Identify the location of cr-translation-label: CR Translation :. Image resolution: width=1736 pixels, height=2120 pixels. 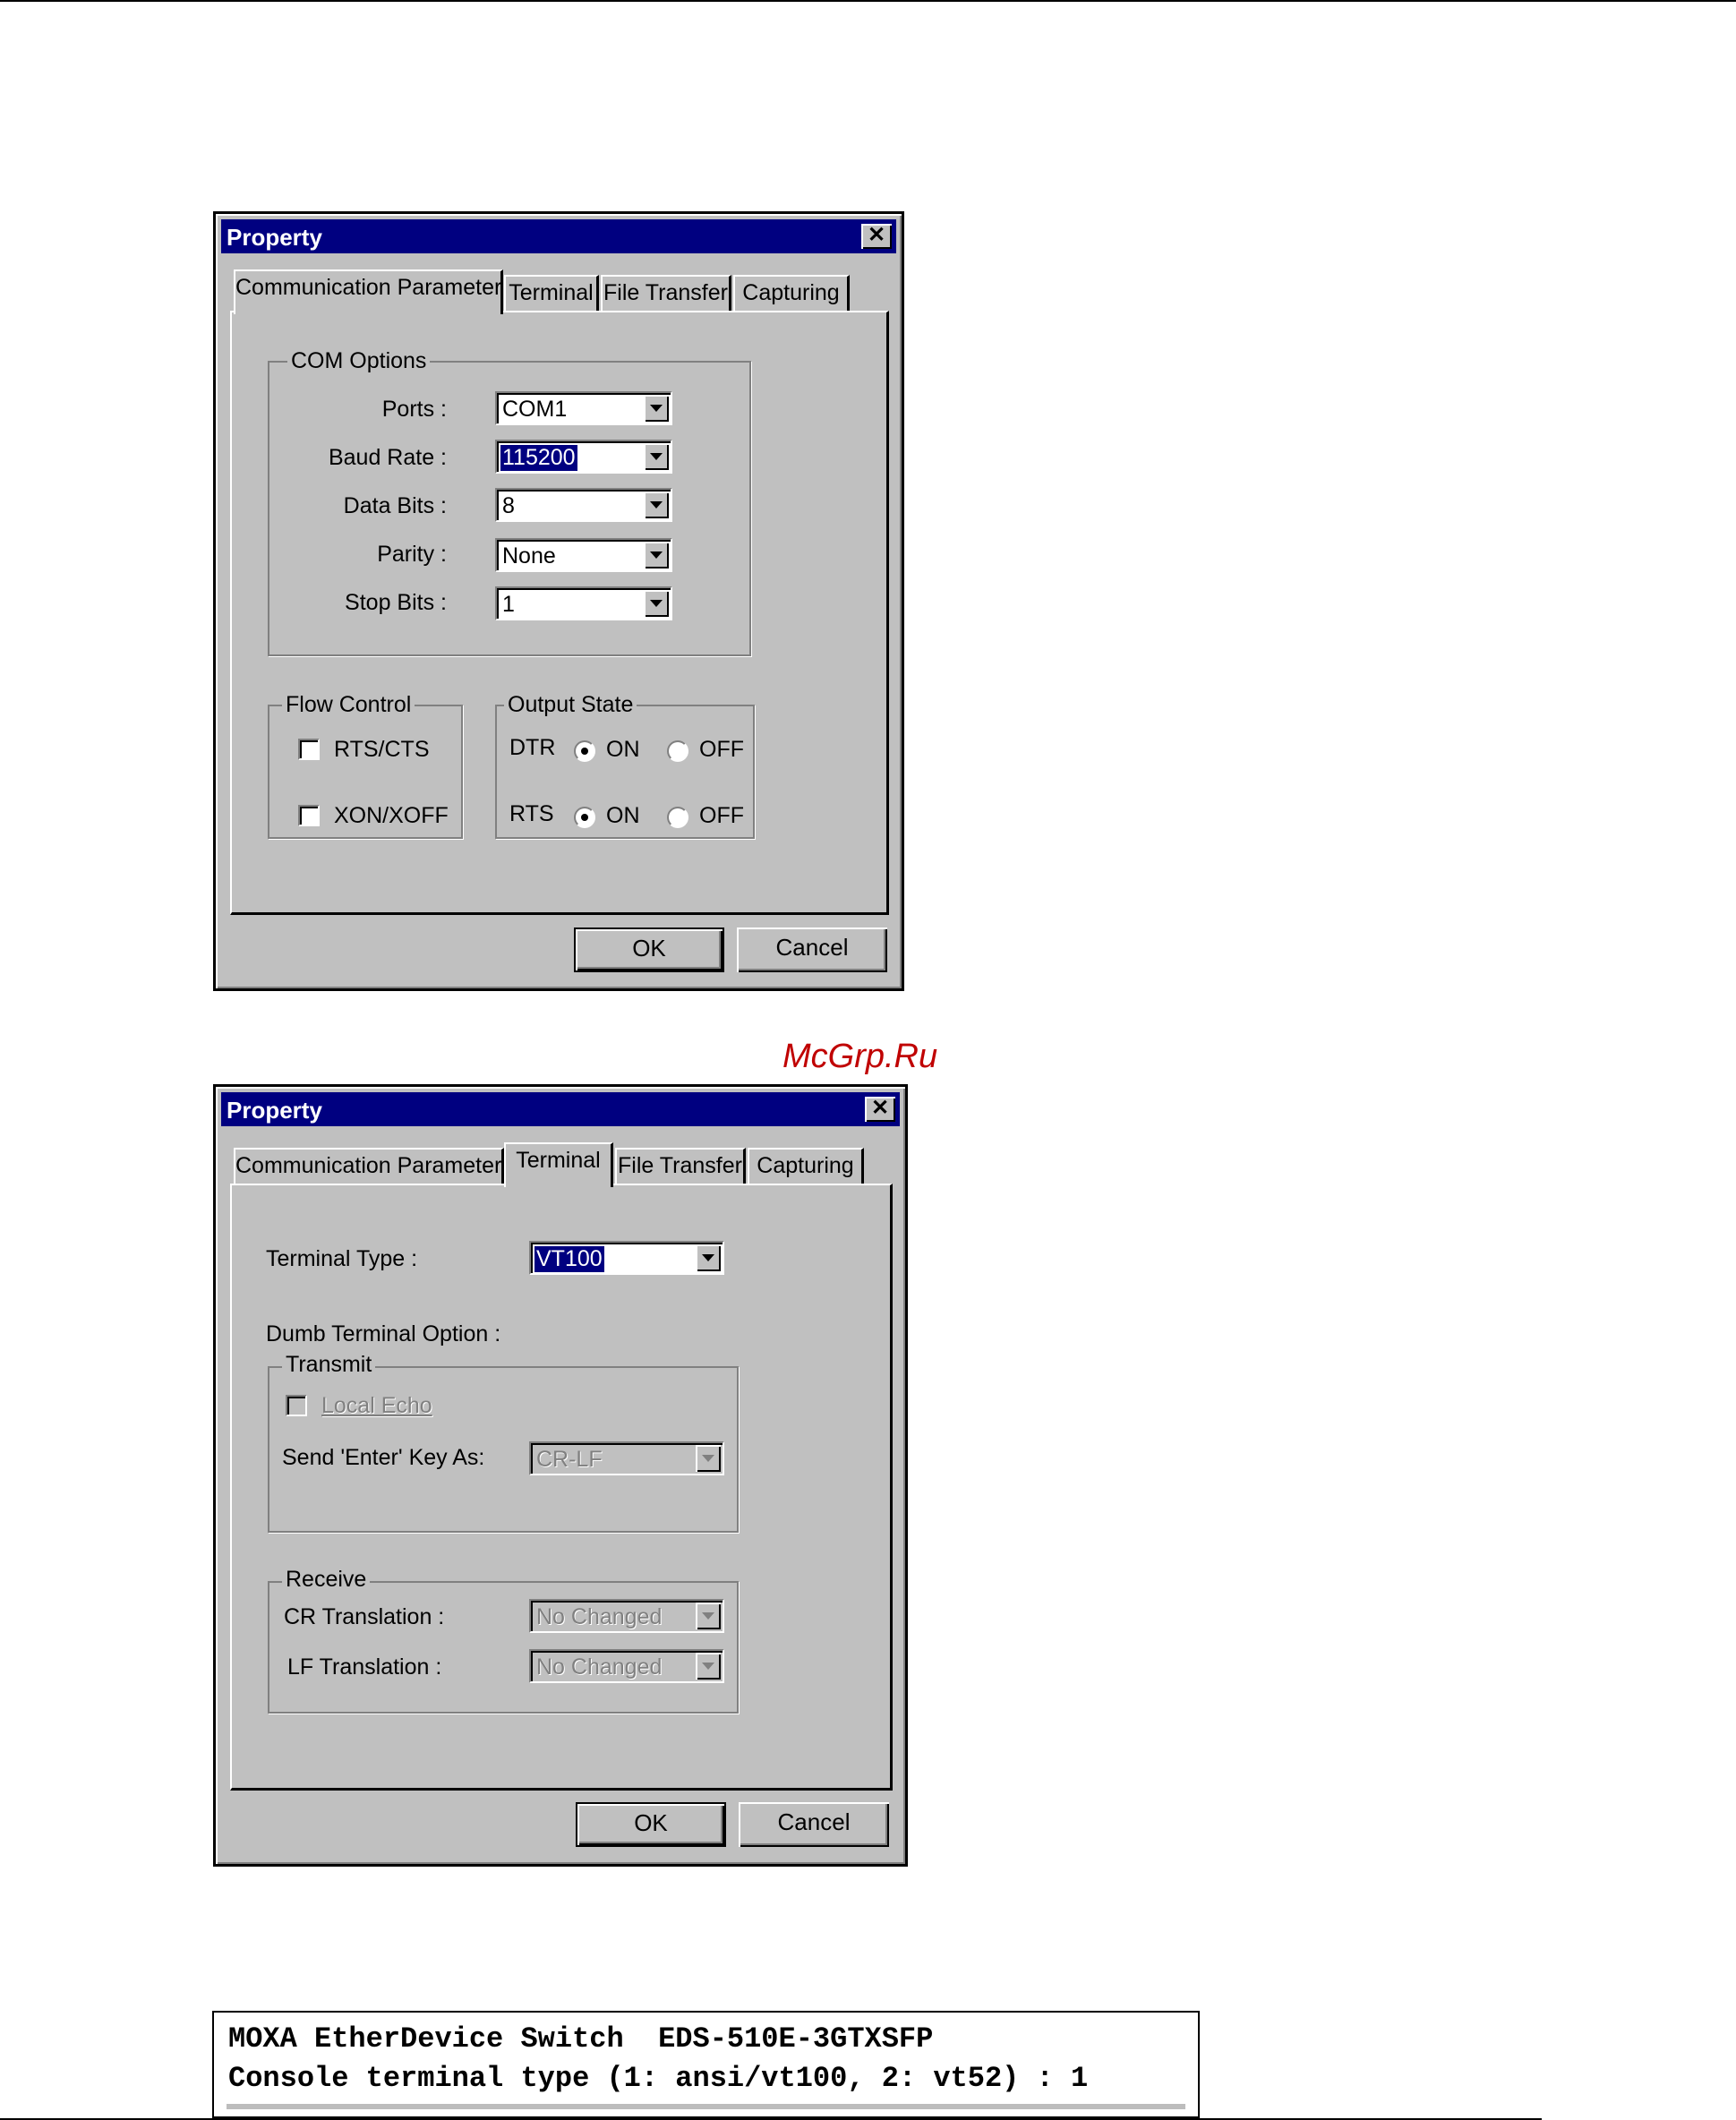
(364, 1616).